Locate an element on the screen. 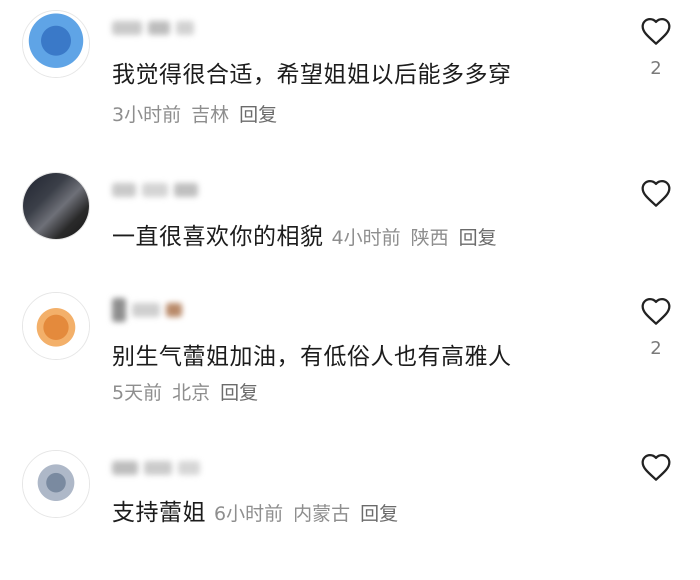 This screenshot has height=580, width=700. comment-meta: 4小时前 陕西 回复 is located at coordinates (419, 238).